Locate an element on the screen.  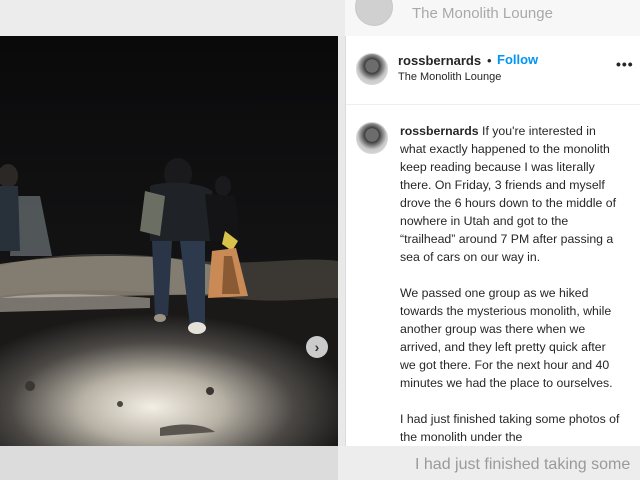
avatar is located at coordinates (372, 69).